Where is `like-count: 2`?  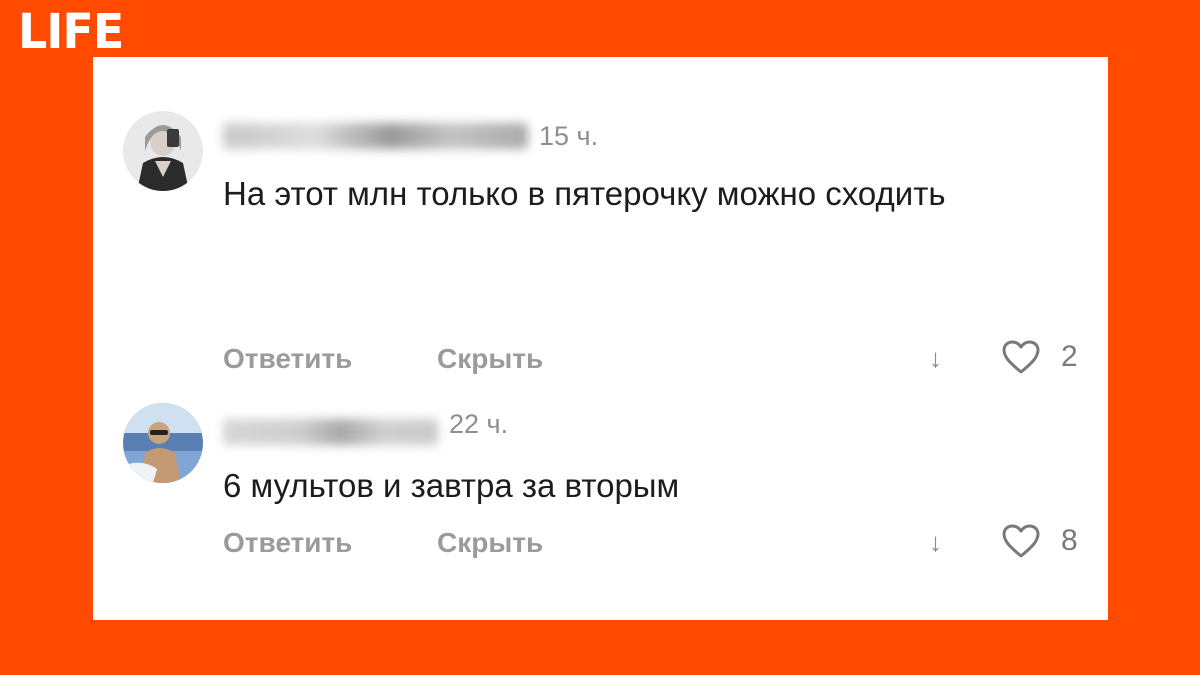
like-count: 2 is located at coordinates (1069, 356).